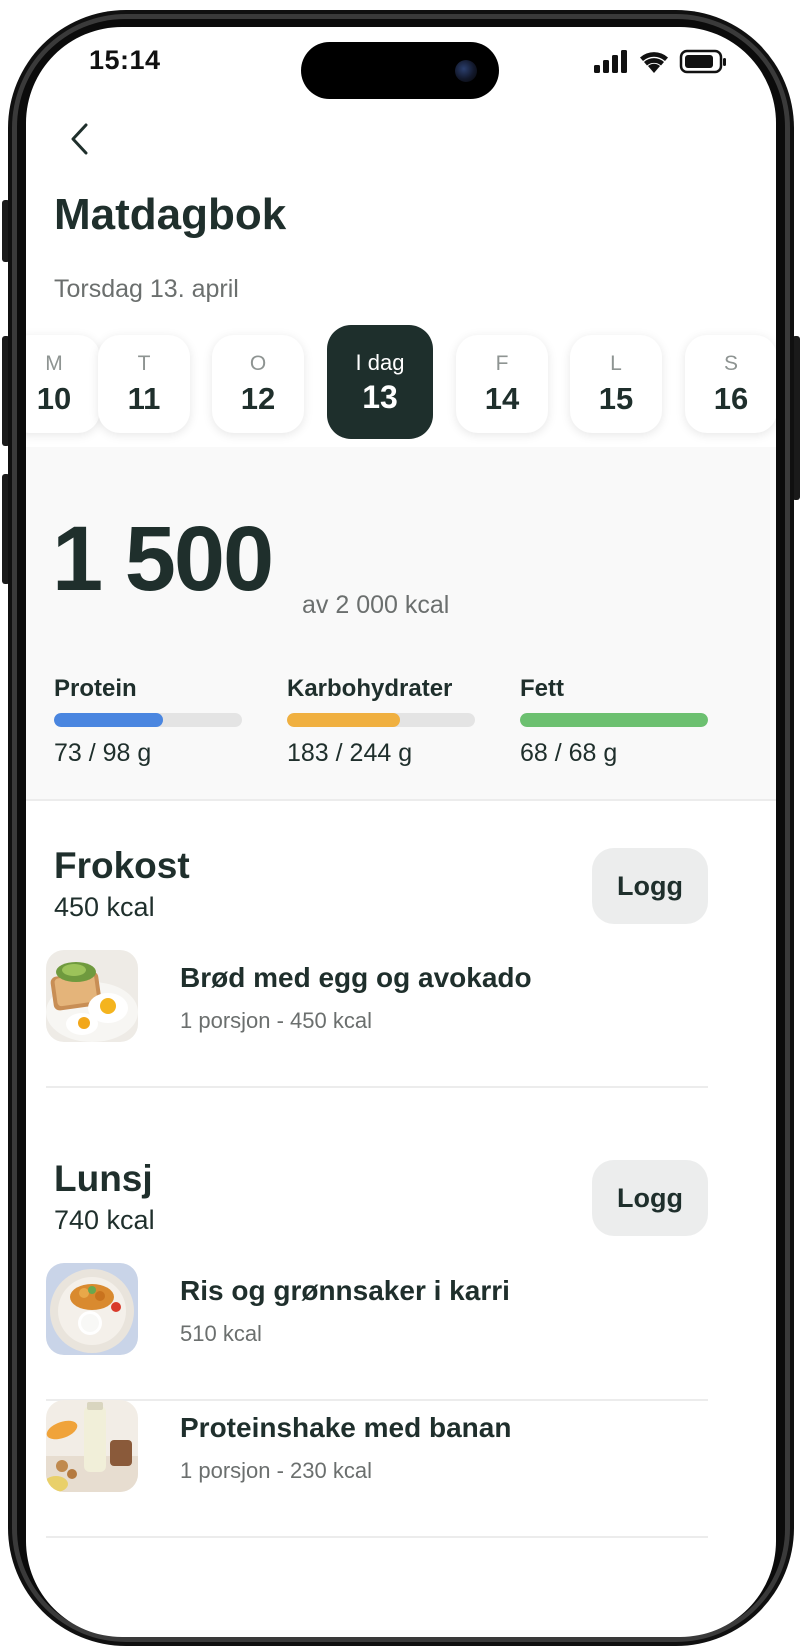 This screenshot has width=800, height=1648. I want to click on macro-carbs: Karbohydrater 183 / 244 g, so click(382, 721).